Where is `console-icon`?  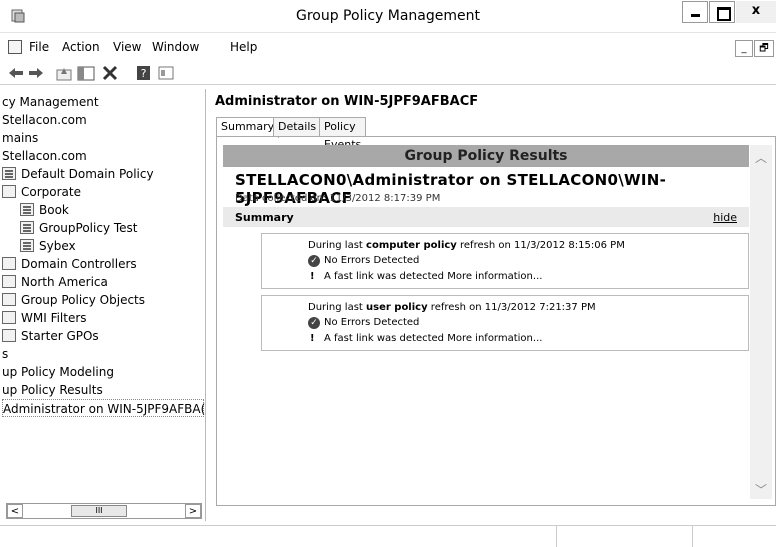
console-icon is located at coordinates (15, 47).